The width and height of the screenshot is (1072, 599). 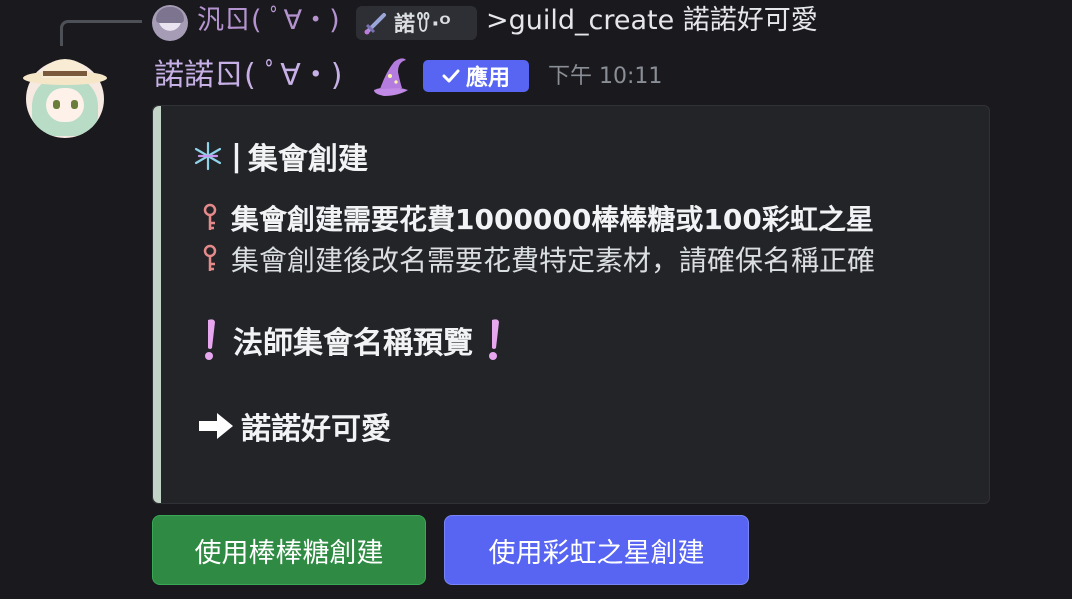 What do you see at coordinates (65, 99) in the screenshot?
I see `author-avatar` at bounding box center [65, 99].